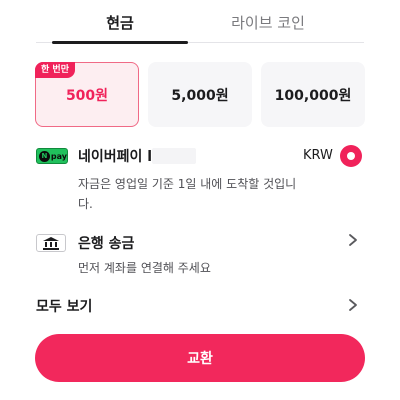  I want to click on tab-cash: 현금, so click(120, 25).